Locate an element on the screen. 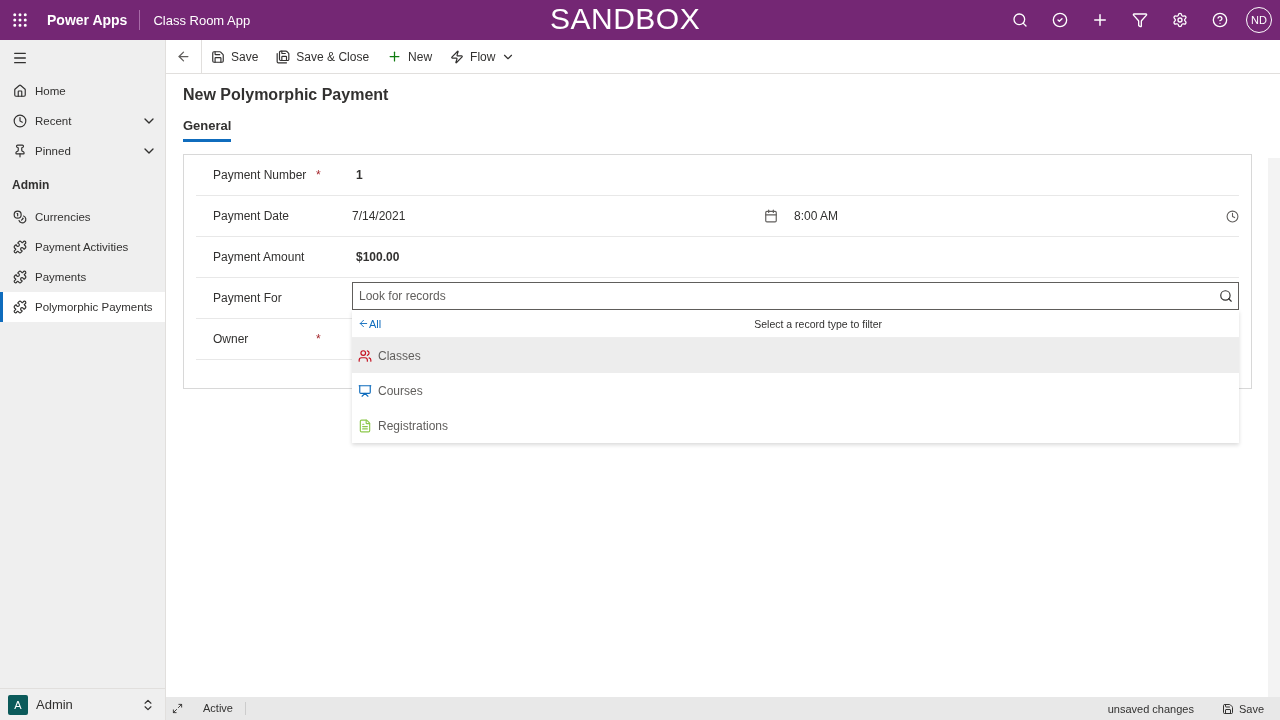 The image size is (1280, 720). people-icon is located at coordinates (365, 355).